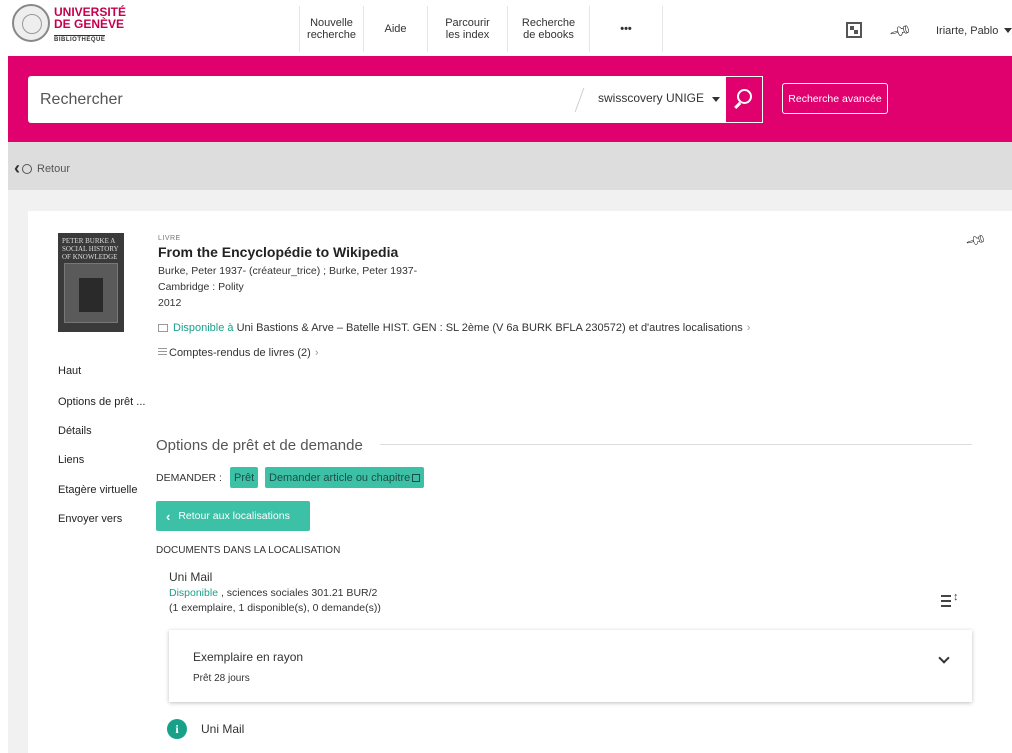 This screenshot has width=1012, height=753. What do you see at coordinates (331, 23) in the screenshot?
I see `nav-label: Nouvelle` at bounding box center [331, 23].